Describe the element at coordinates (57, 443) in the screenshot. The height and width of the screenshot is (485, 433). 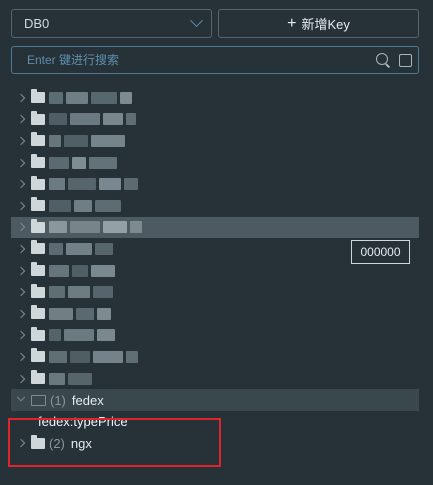
I see `key-count: (2)` at that location.